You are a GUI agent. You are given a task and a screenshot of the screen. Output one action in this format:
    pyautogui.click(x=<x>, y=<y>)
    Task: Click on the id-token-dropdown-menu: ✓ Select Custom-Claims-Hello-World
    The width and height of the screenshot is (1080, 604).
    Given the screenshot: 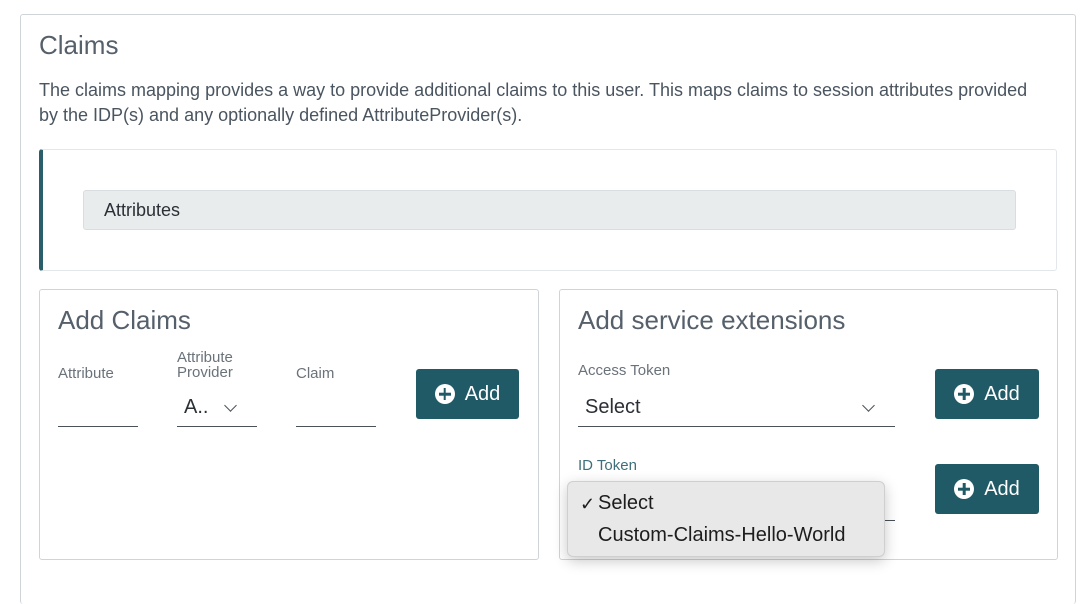 What is the action you would take?
    pyautogui.click(x=726, y=519)
    